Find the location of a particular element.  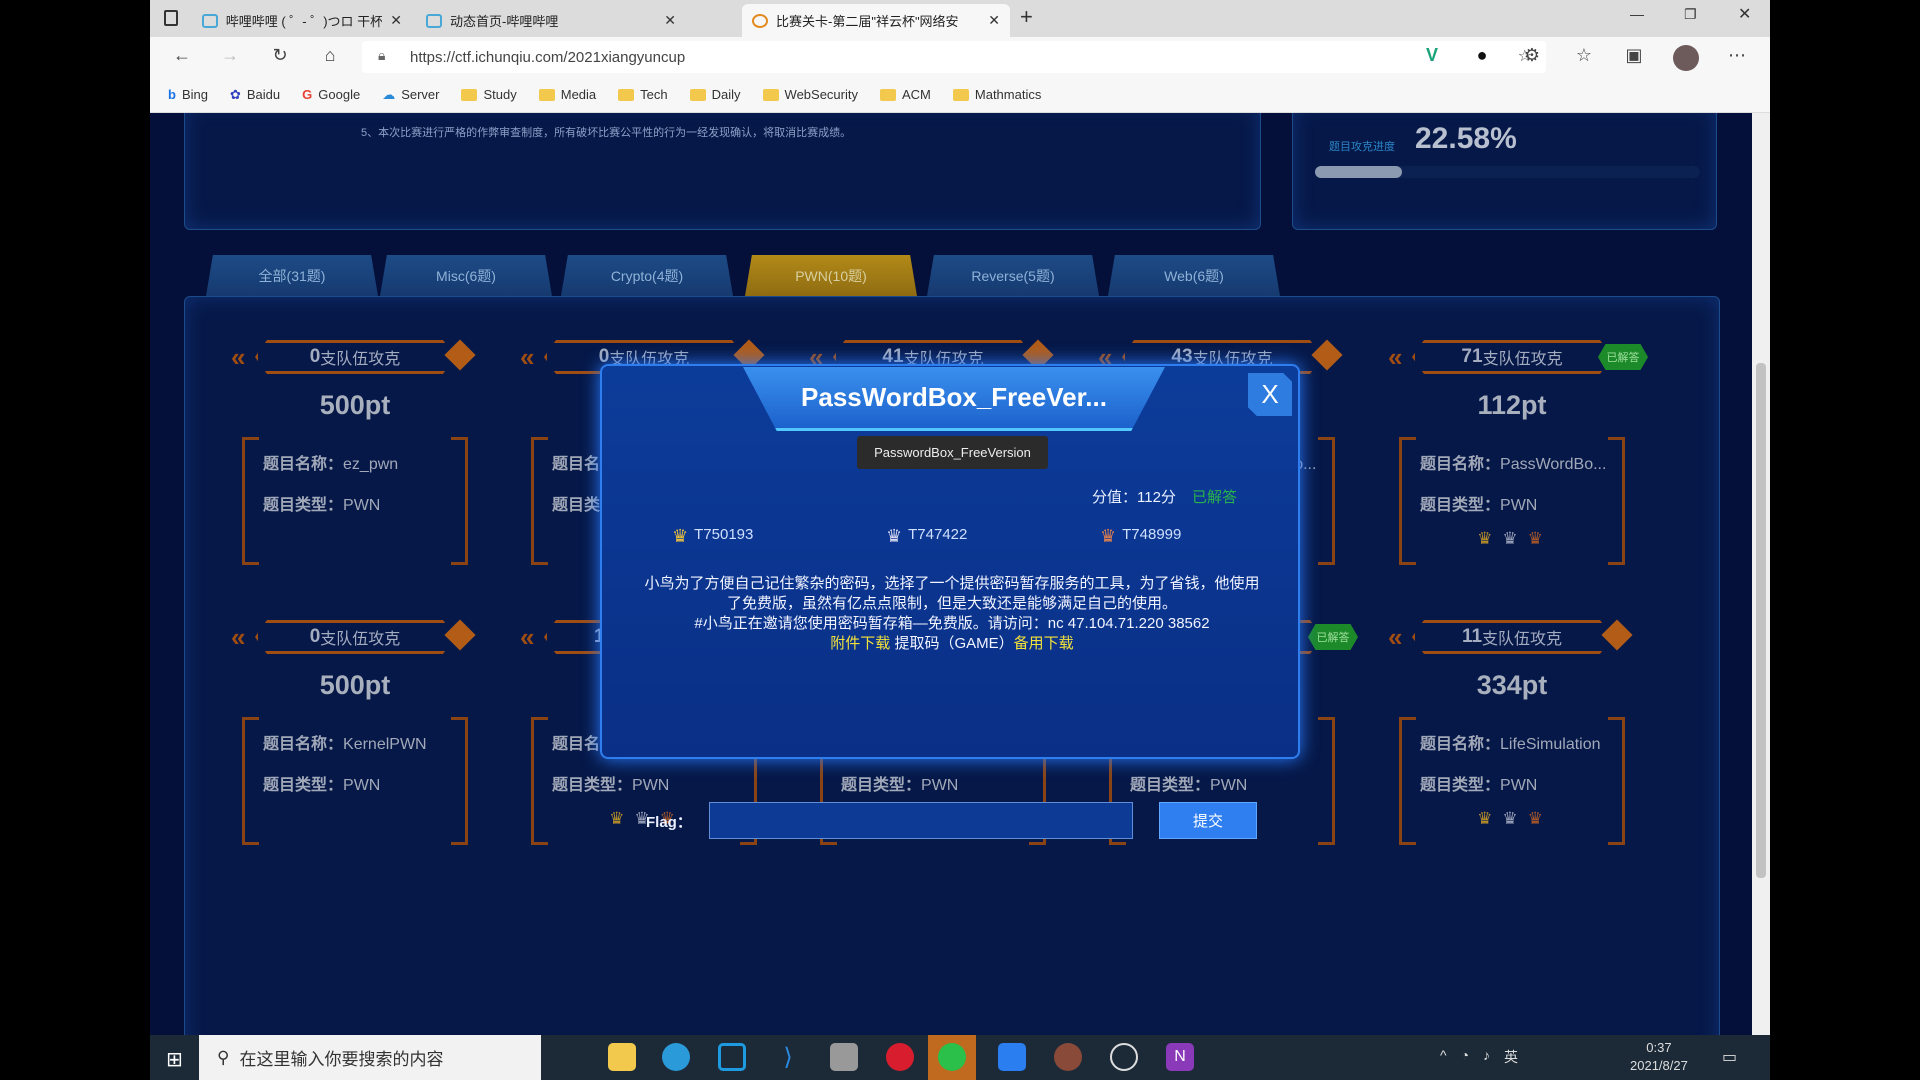

blood-crowns: ♛♛♛ is located at coordinates (1515, 819).